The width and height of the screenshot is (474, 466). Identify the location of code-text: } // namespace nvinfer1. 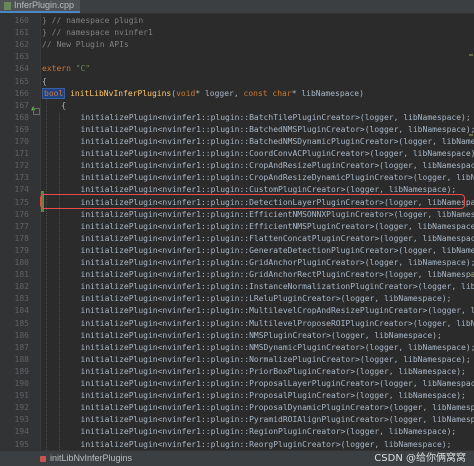
(97, 32).